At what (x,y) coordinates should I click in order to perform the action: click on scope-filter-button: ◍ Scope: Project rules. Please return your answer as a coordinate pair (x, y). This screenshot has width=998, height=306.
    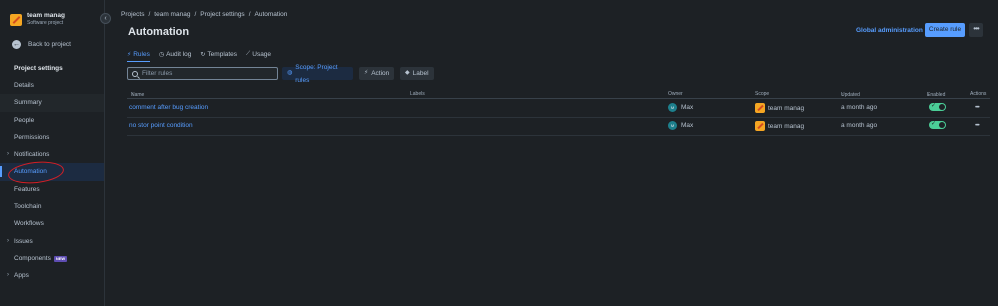
    Looking at the image, I should click on (317, 74).